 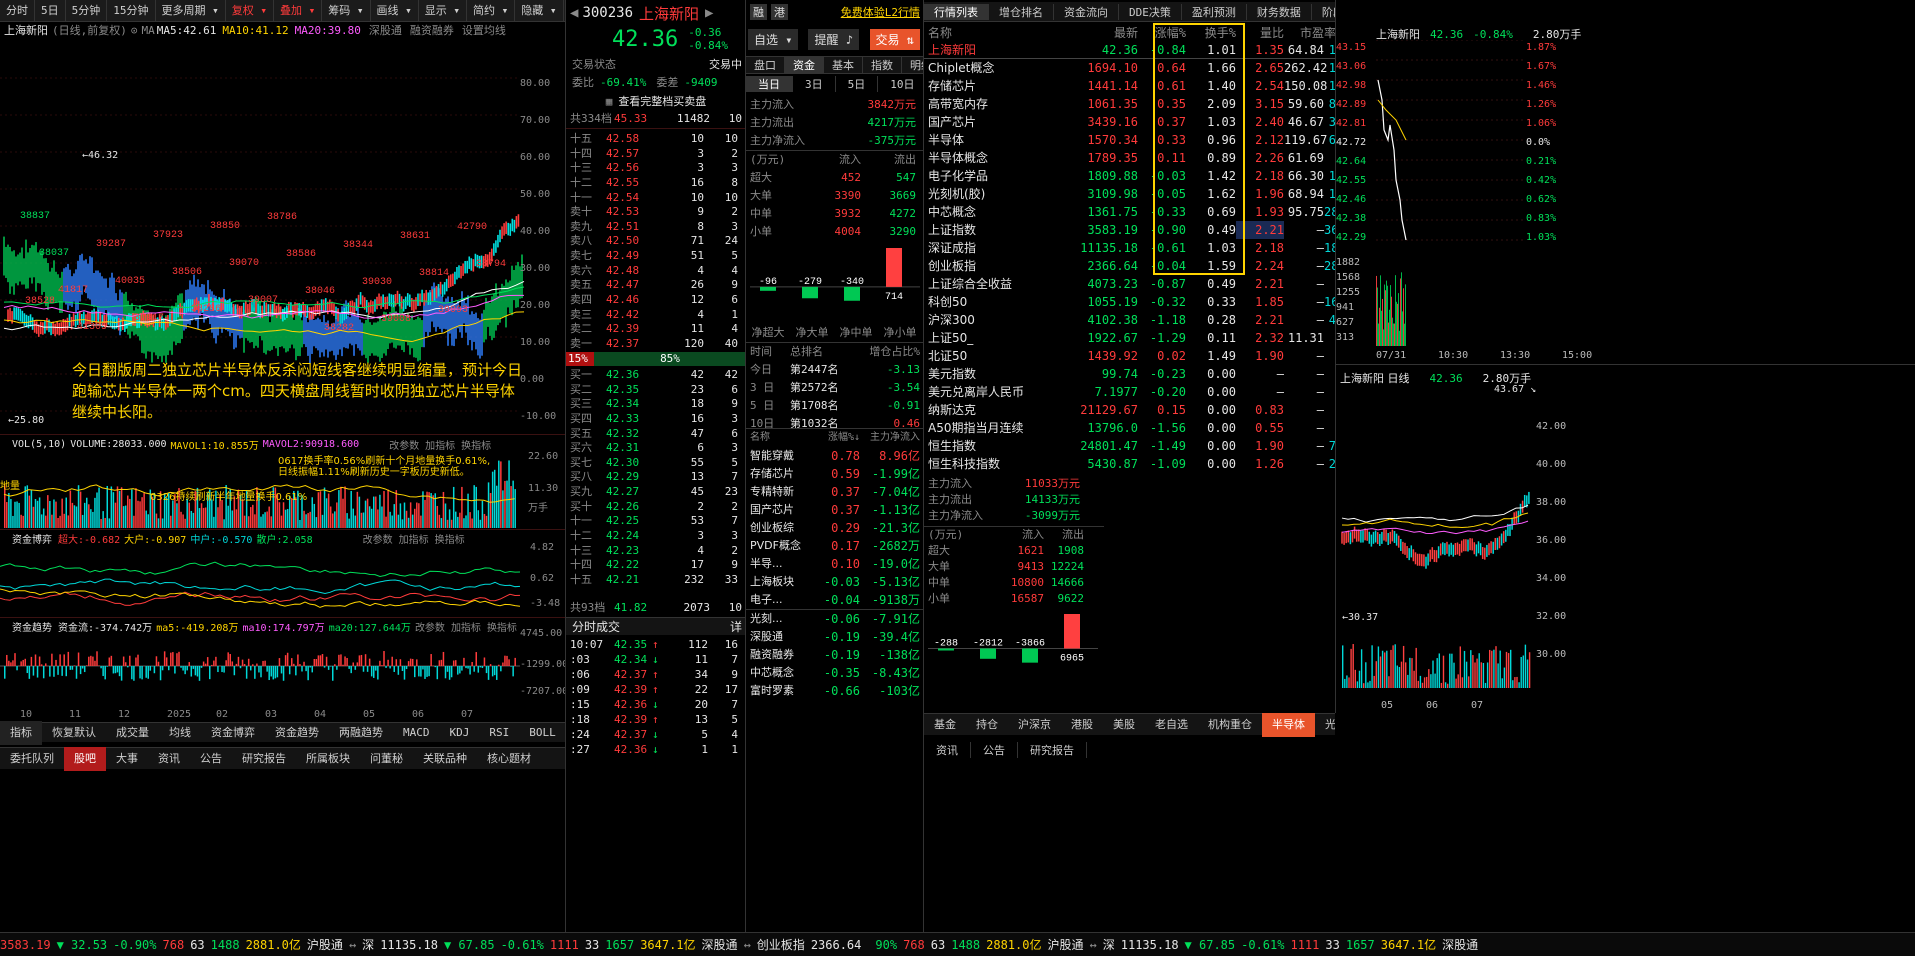 I want to click on toolbar-item: 更多周期 ▾, so click(x=191, y=11).